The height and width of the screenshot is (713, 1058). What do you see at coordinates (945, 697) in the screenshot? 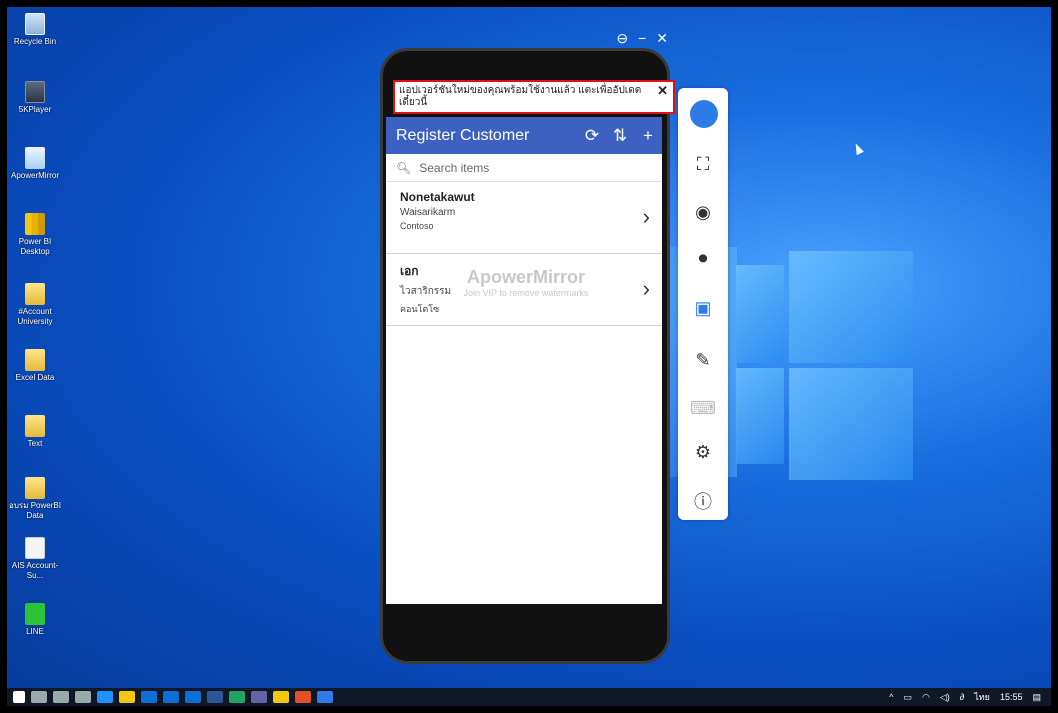
I see `volume-icon: ◁)` at bounding box center [945, 697].